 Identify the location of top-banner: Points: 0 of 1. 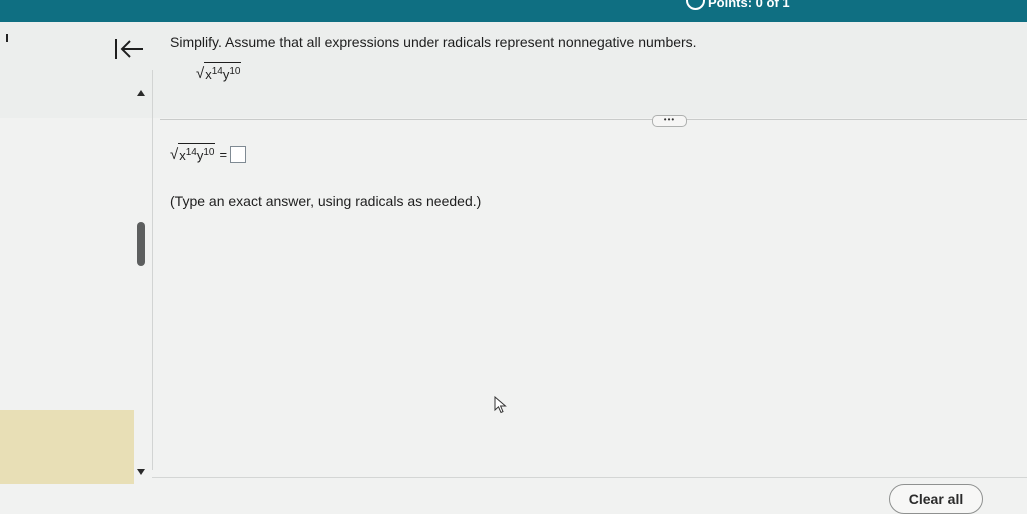
(513, 11).